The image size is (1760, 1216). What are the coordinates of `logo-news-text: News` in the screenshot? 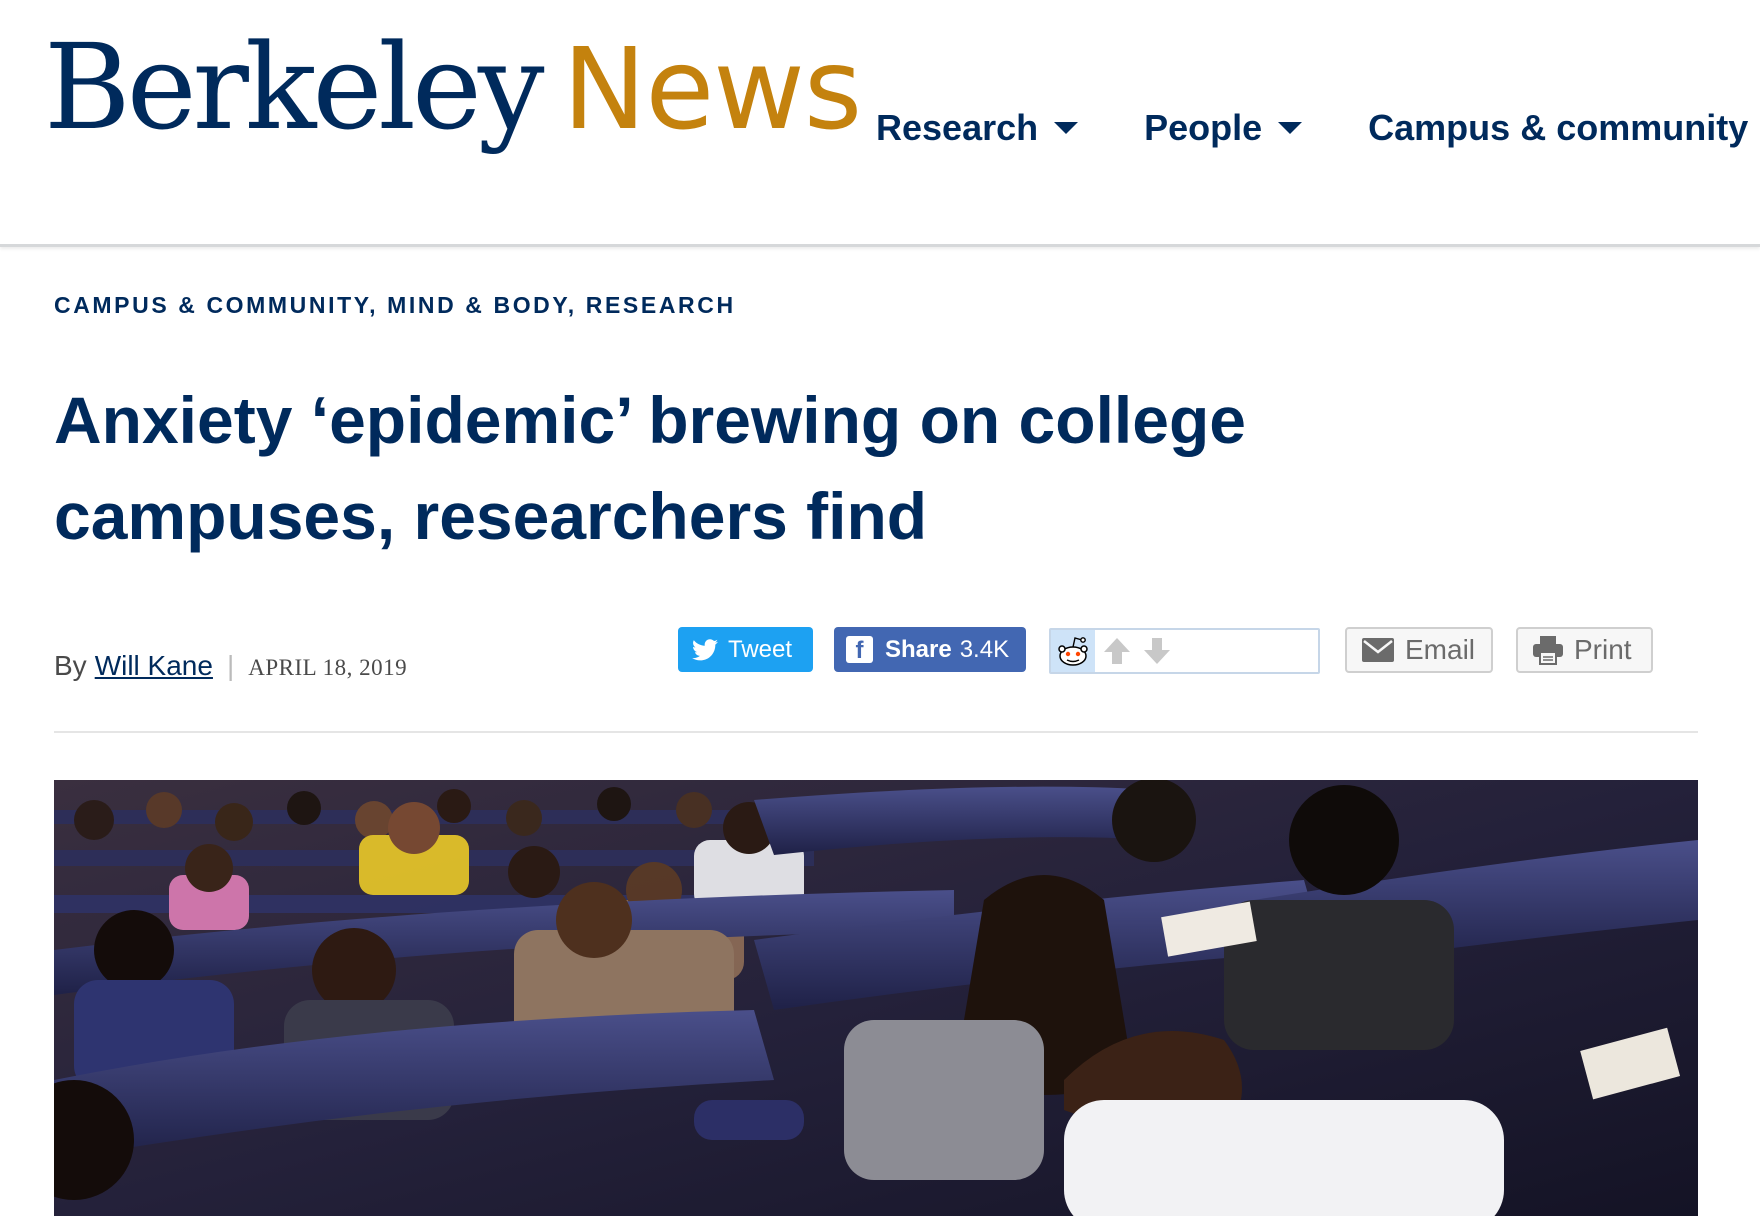 It's located at (712, 90).